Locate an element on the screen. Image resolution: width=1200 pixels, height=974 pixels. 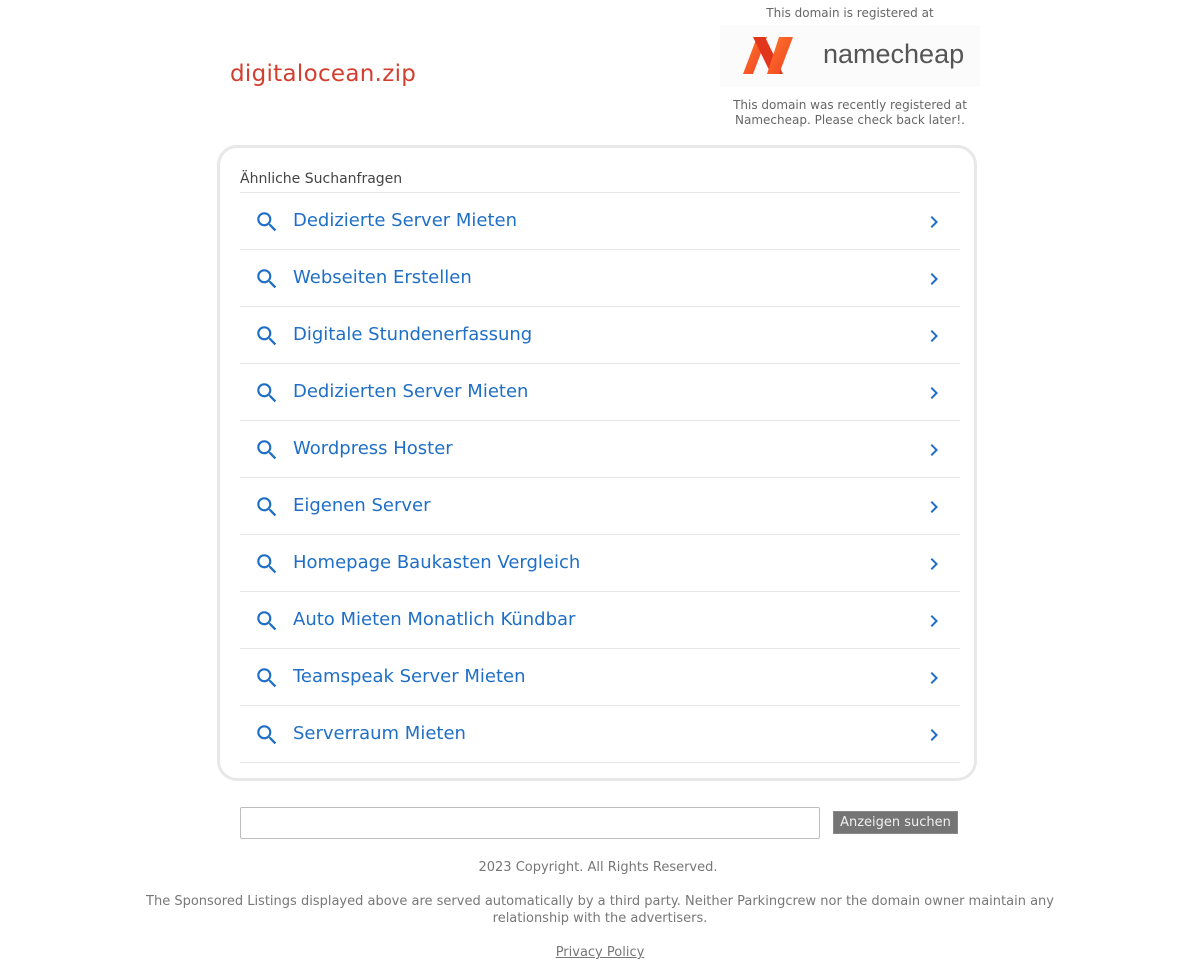
search-input is located at coordinates (530, 823).